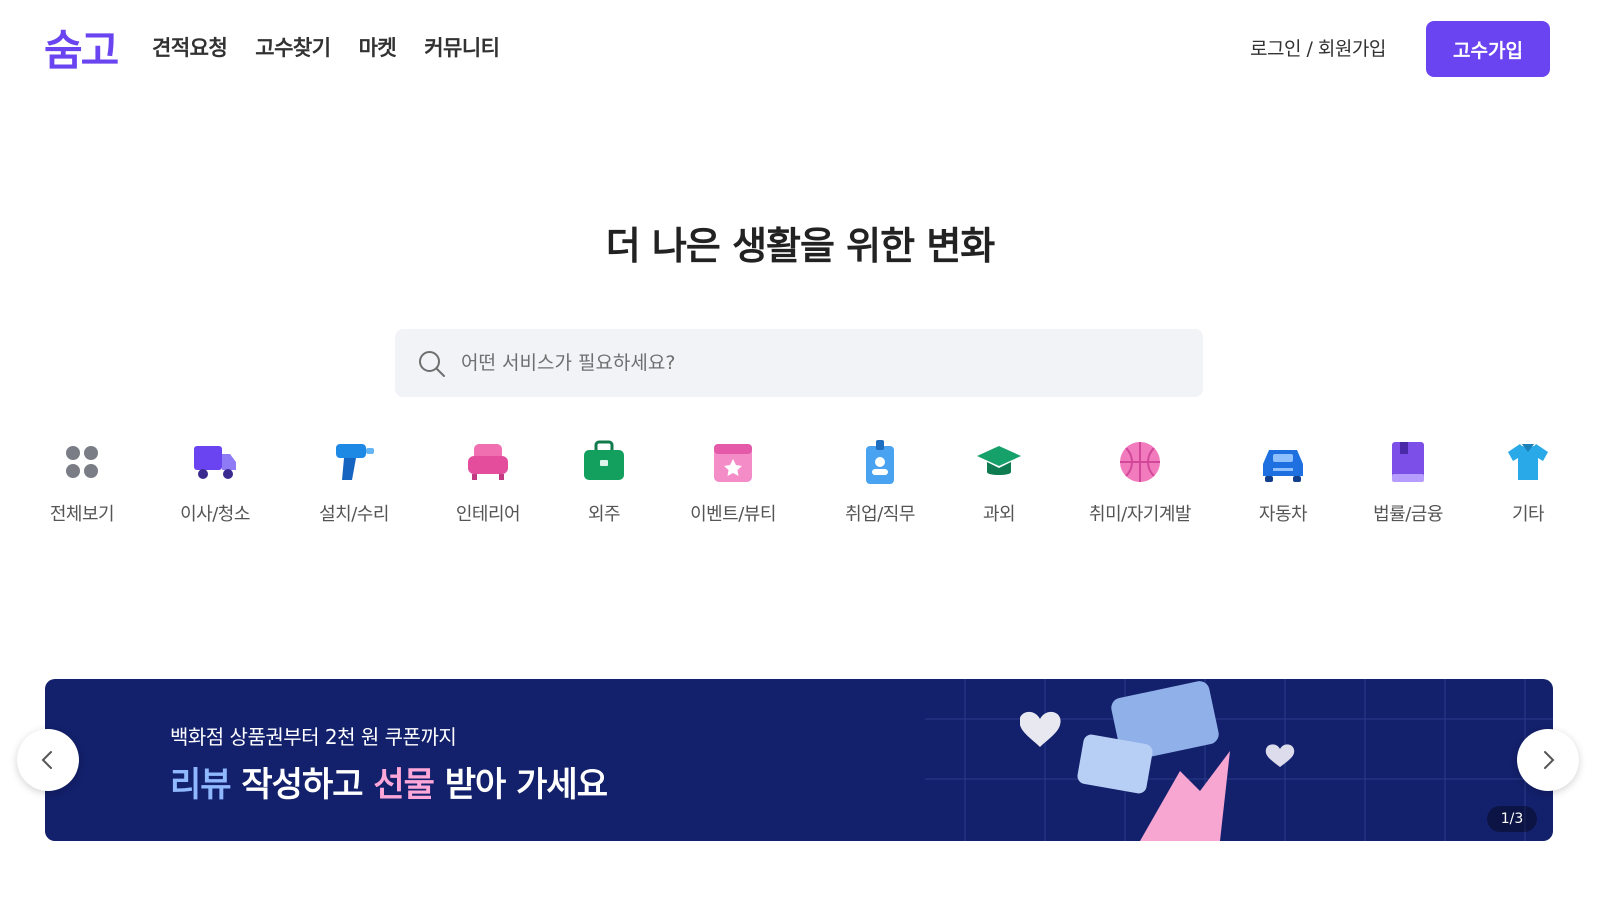 Image resolution: width=1600 pixels, height=901 pixels. Describe the element at coordinates (520, 785) in the screenshot. I see `banner-title-text-end: 받아 가세요` at that location.